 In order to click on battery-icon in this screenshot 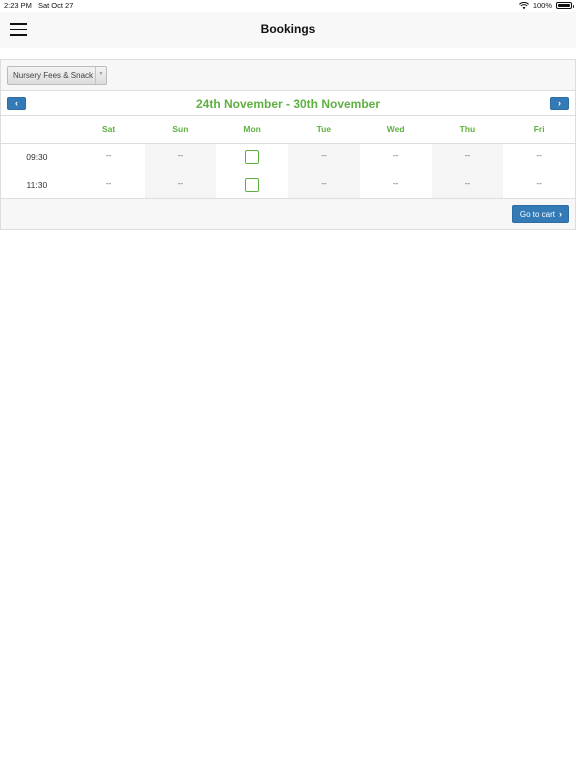, I will do `click(565, 5)`.